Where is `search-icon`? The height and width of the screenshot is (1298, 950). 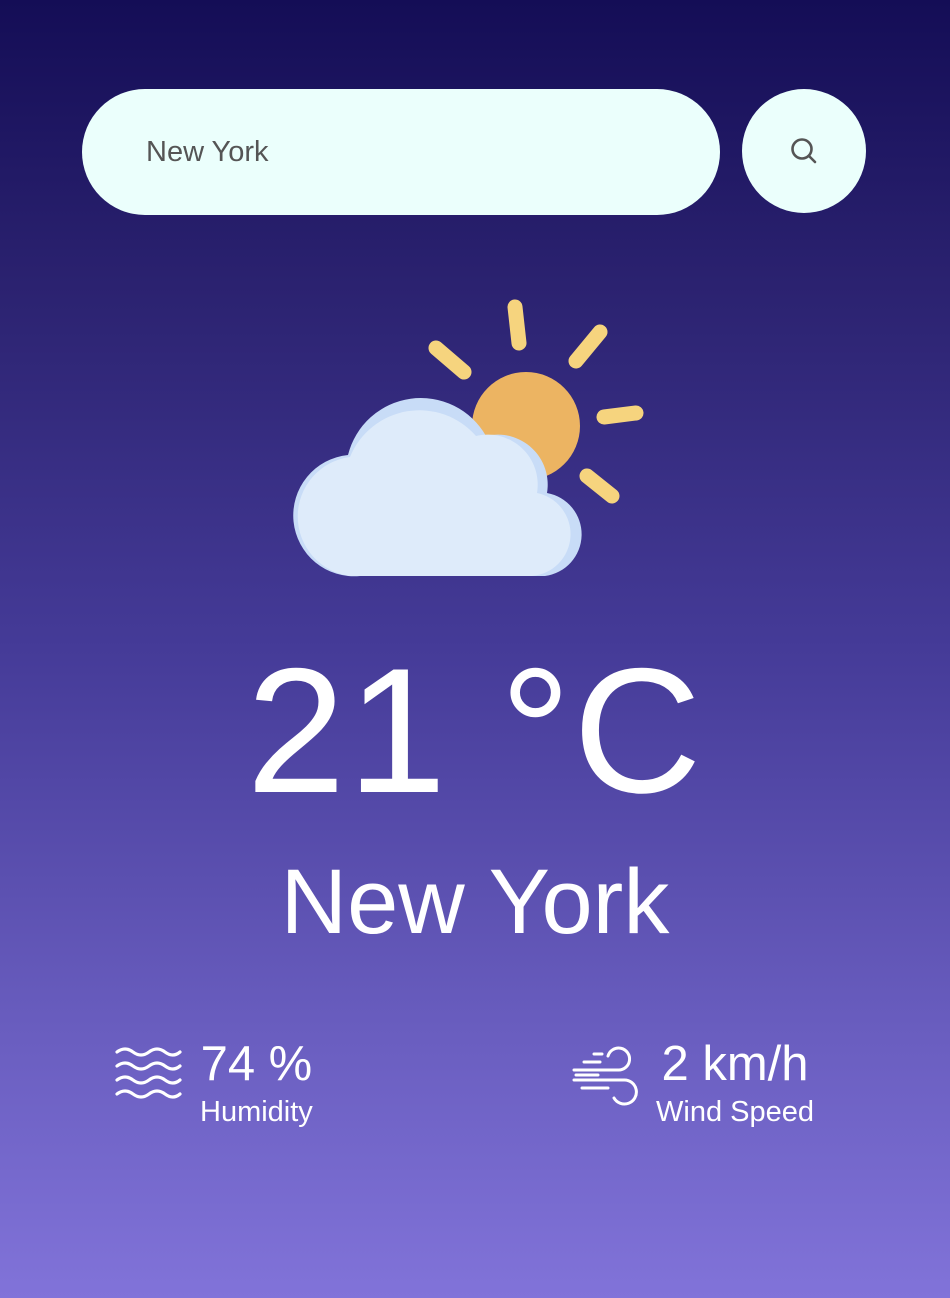 search-icon is located at coordinates (804, 151).